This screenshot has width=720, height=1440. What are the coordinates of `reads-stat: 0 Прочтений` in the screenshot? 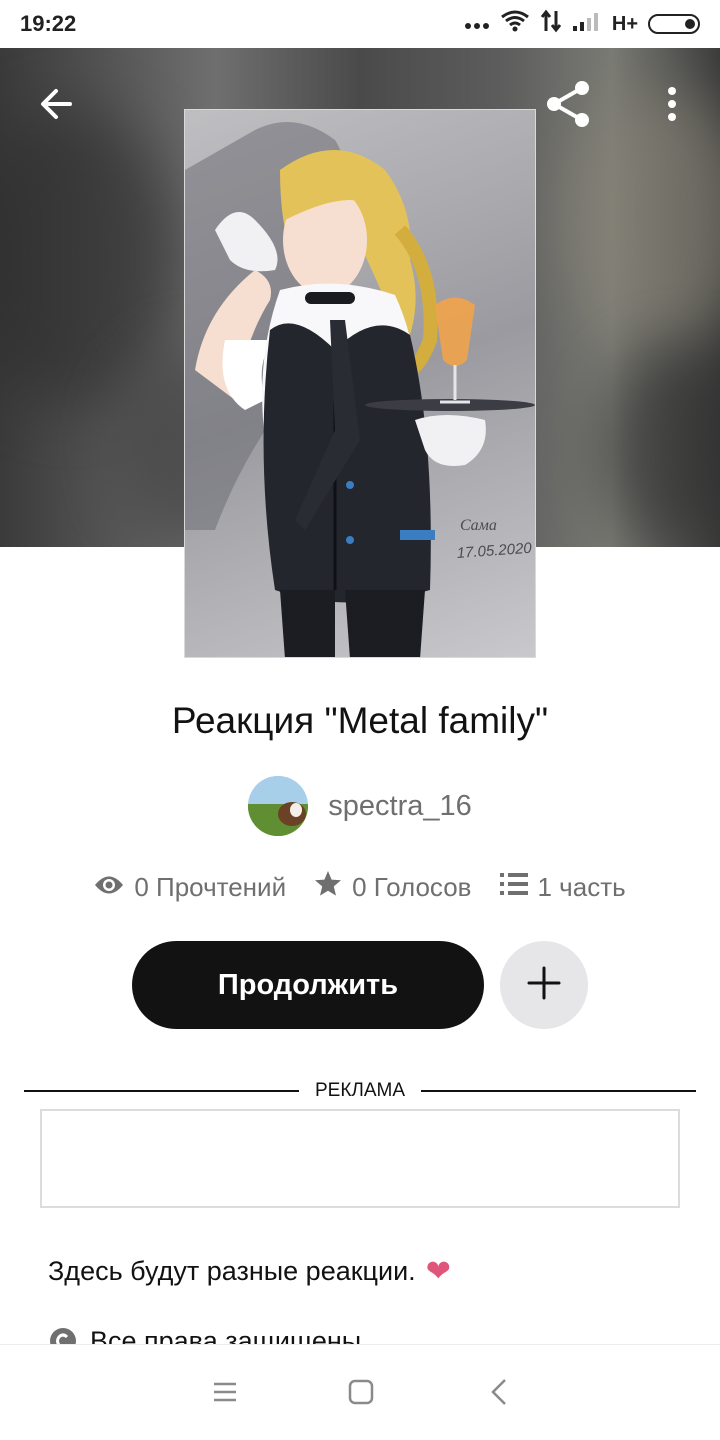 It's located at (190, 887).